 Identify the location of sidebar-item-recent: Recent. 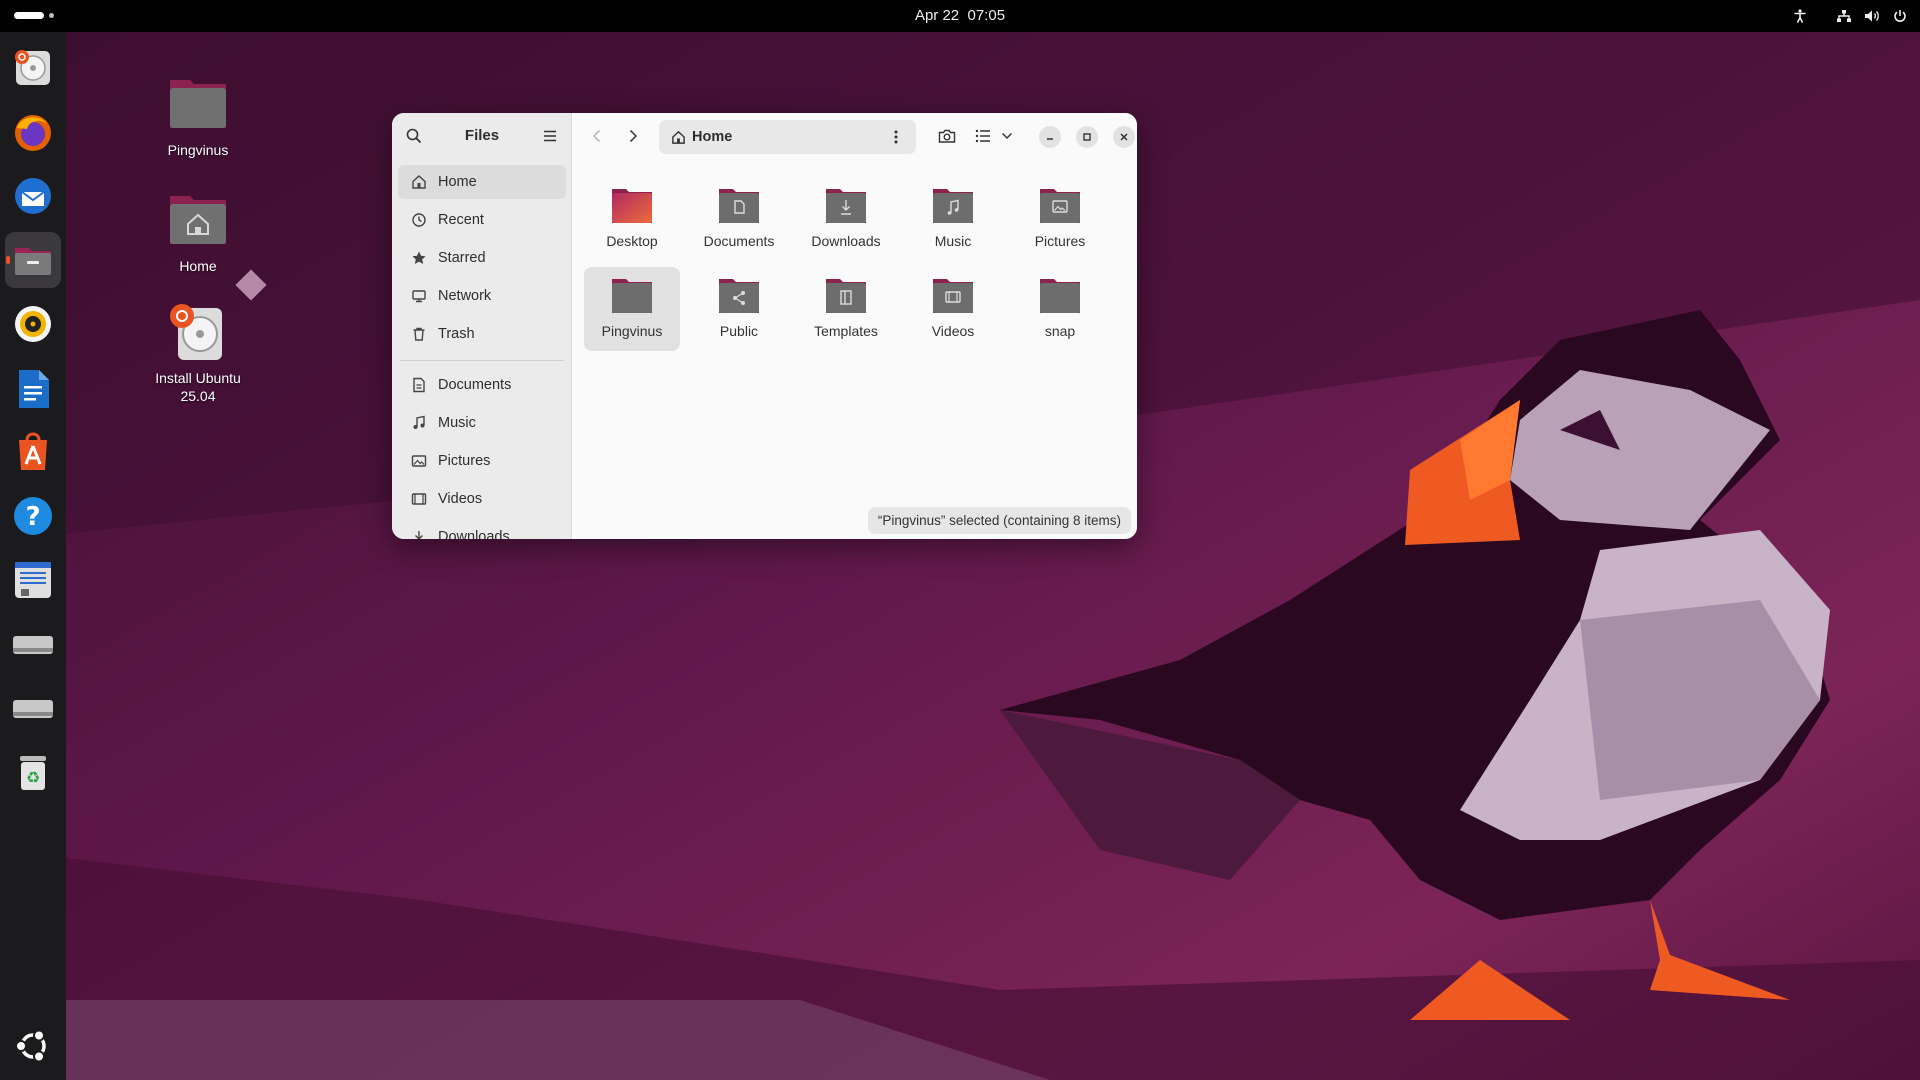
(482, 220).